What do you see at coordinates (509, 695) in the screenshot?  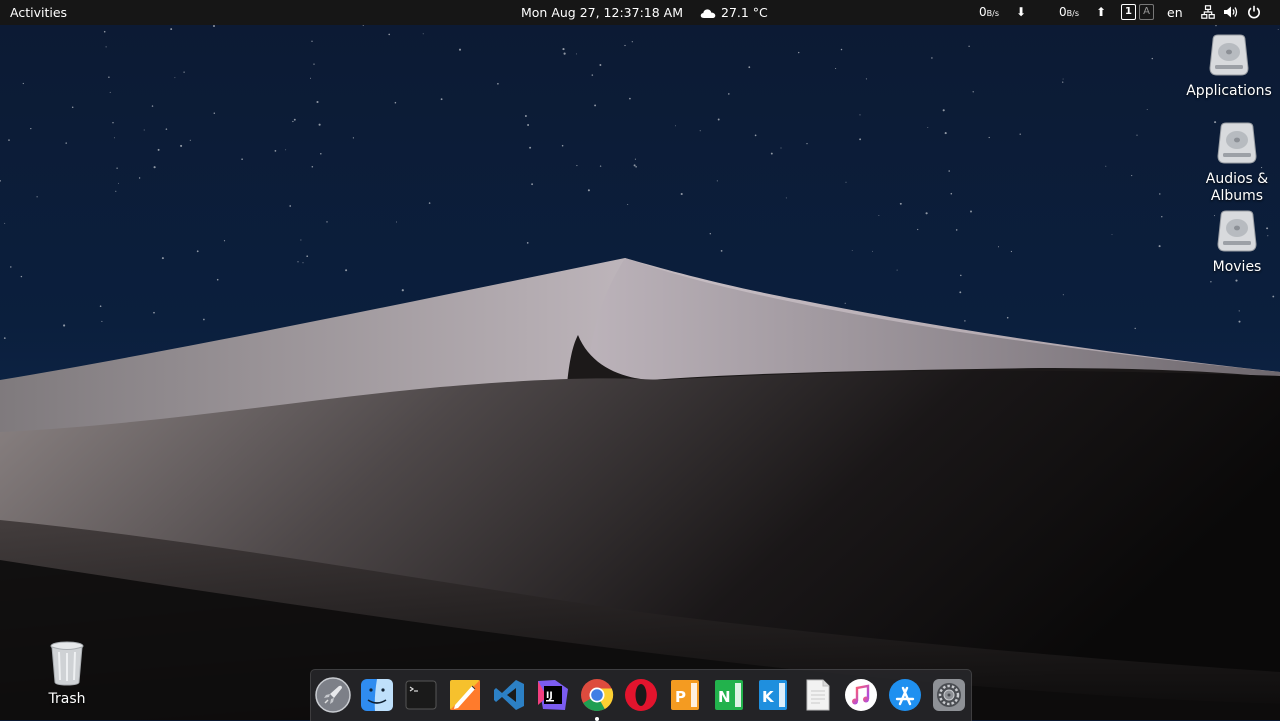 I see `dock-vscode` at bounding box center [509, 695].